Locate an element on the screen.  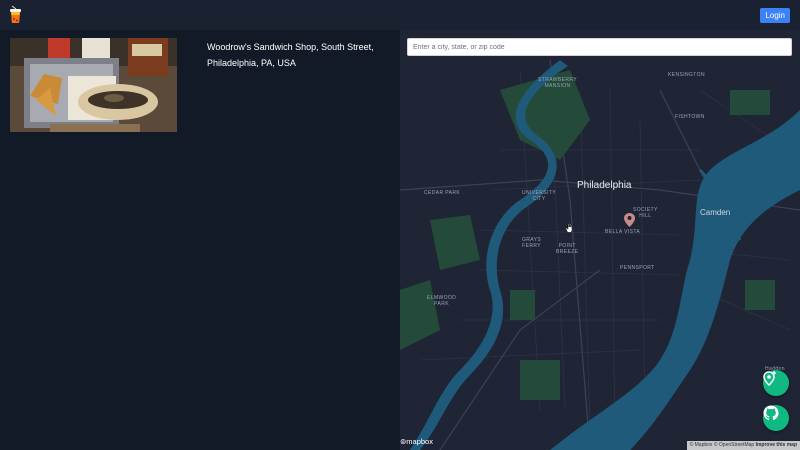
map-label-cedar-park: CEDAR PARK is located at coordinates (442, 193).